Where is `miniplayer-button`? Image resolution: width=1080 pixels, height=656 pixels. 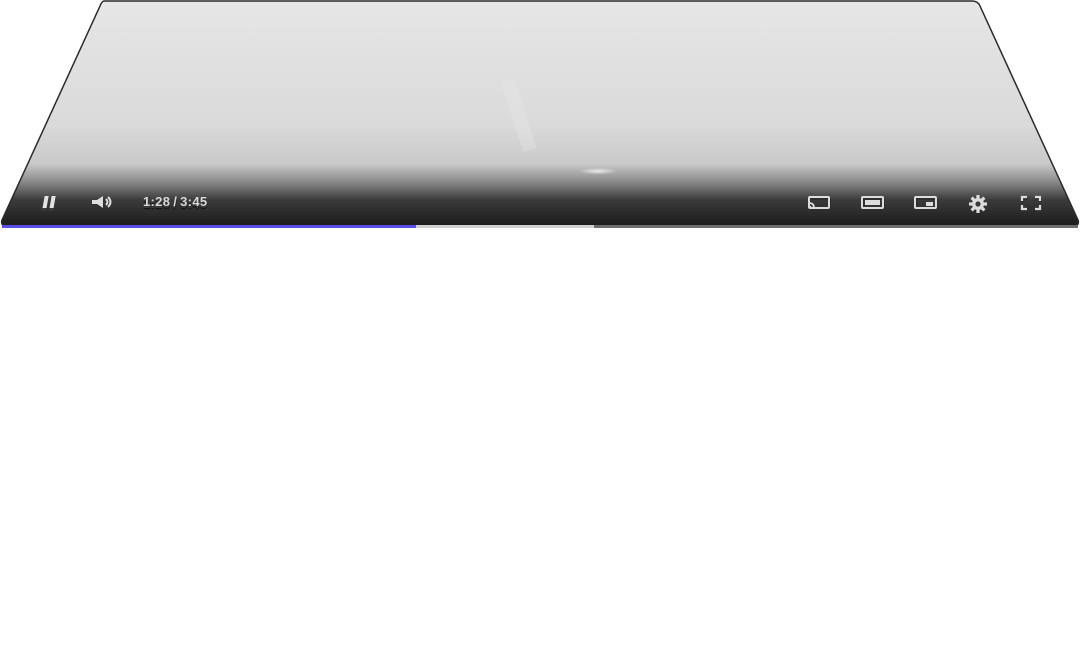
miniplayer-button is located at coordinates (925, 203).